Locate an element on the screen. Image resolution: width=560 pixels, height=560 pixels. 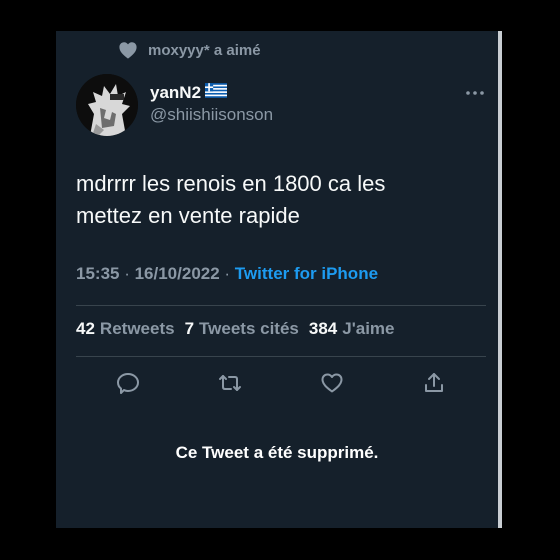
deleted-notice: Ce Tweet a été supprimé. is located at coordinates (277, 452).